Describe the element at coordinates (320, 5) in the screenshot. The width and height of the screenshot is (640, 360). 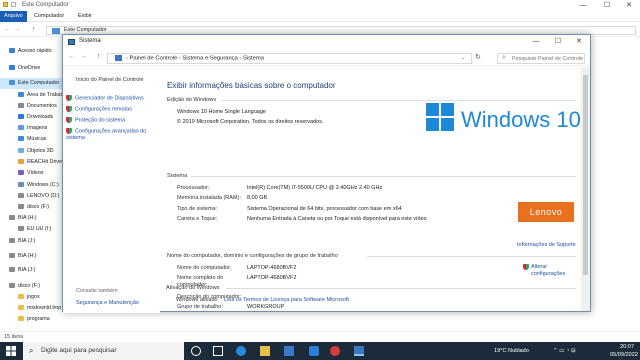
I see `explorer-titlebar: Este Computador — ☐ ✕` at that location.